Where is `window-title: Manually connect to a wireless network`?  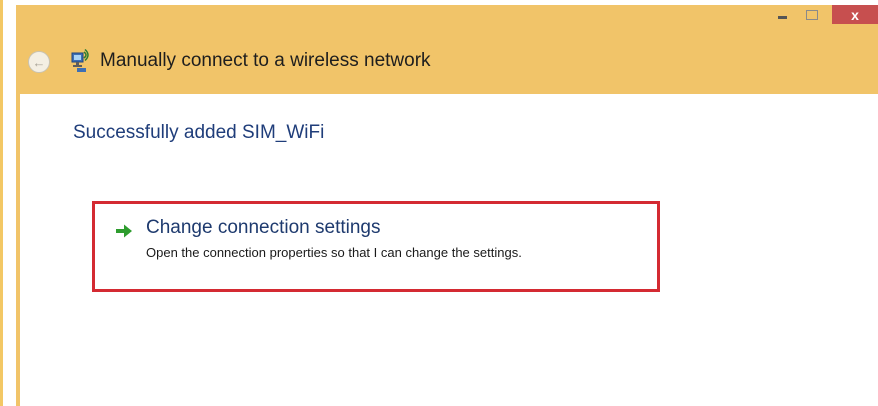
window-title: Manually connect to a wireless network is located at coordinates (265, 60).